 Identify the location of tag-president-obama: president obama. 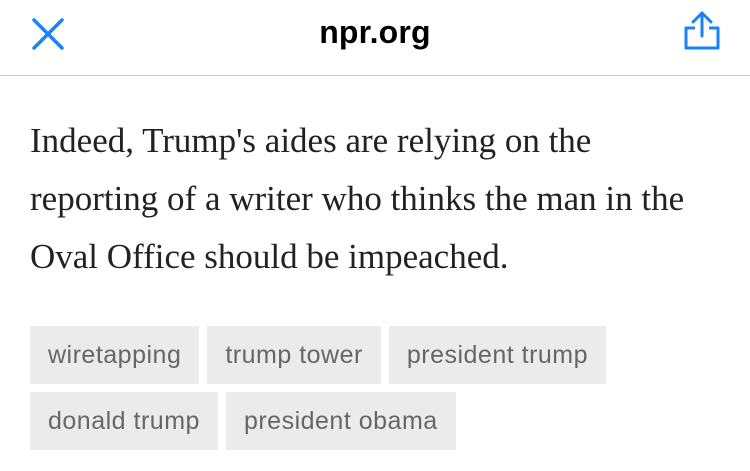
(340, 421).